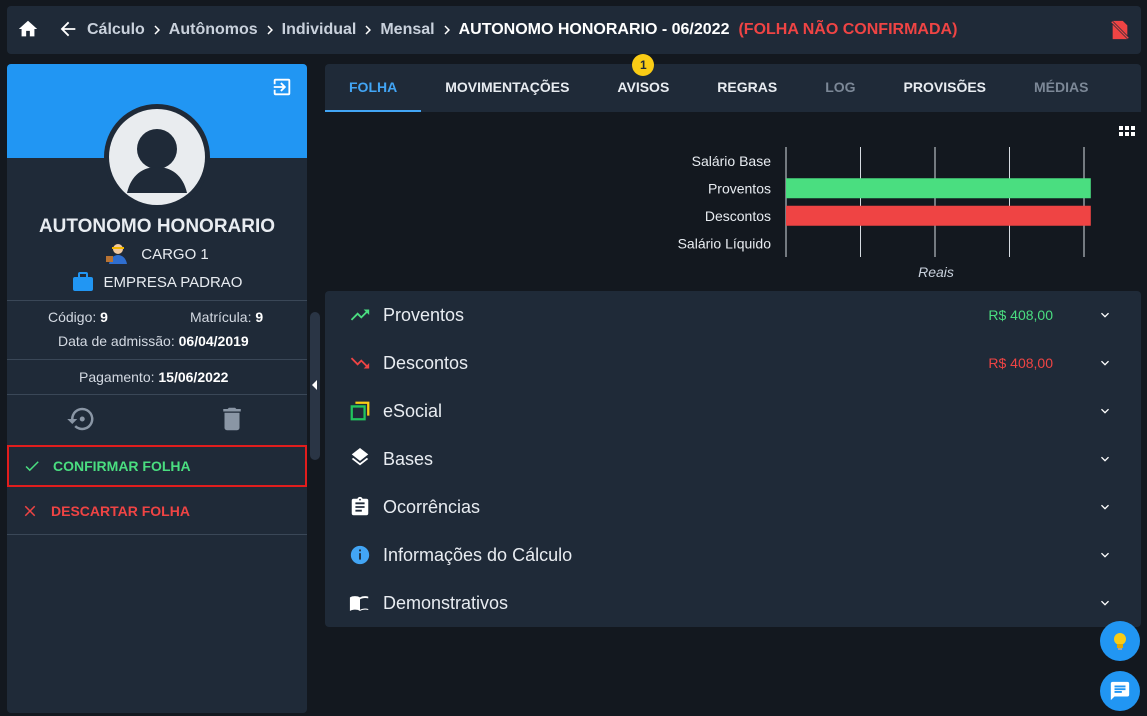 This screenshot has width=1147, height=716. What do you see at coordinates (738, 216) in the screenshot?
I see `chart-category-label: Descontos` at bounding box center [738, 216].